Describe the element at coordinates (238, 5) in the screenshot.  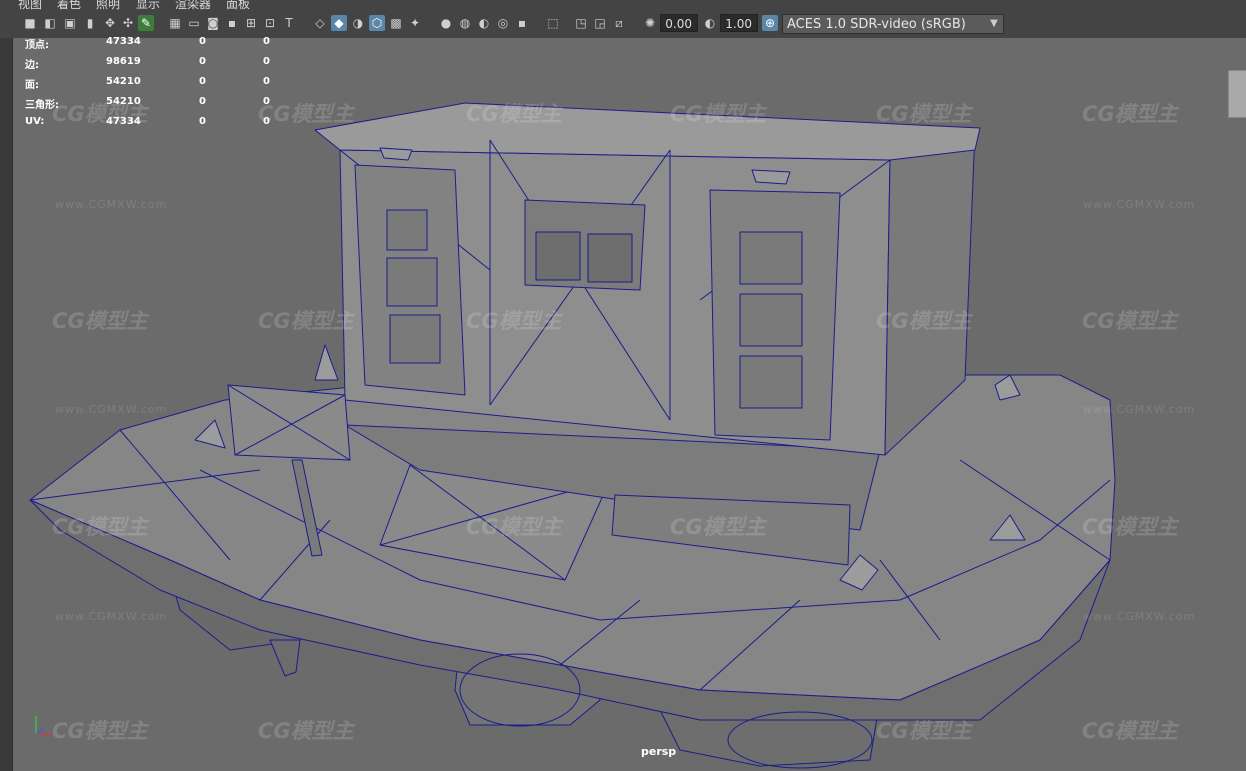
I see `menu-panels: 面板` at that location.